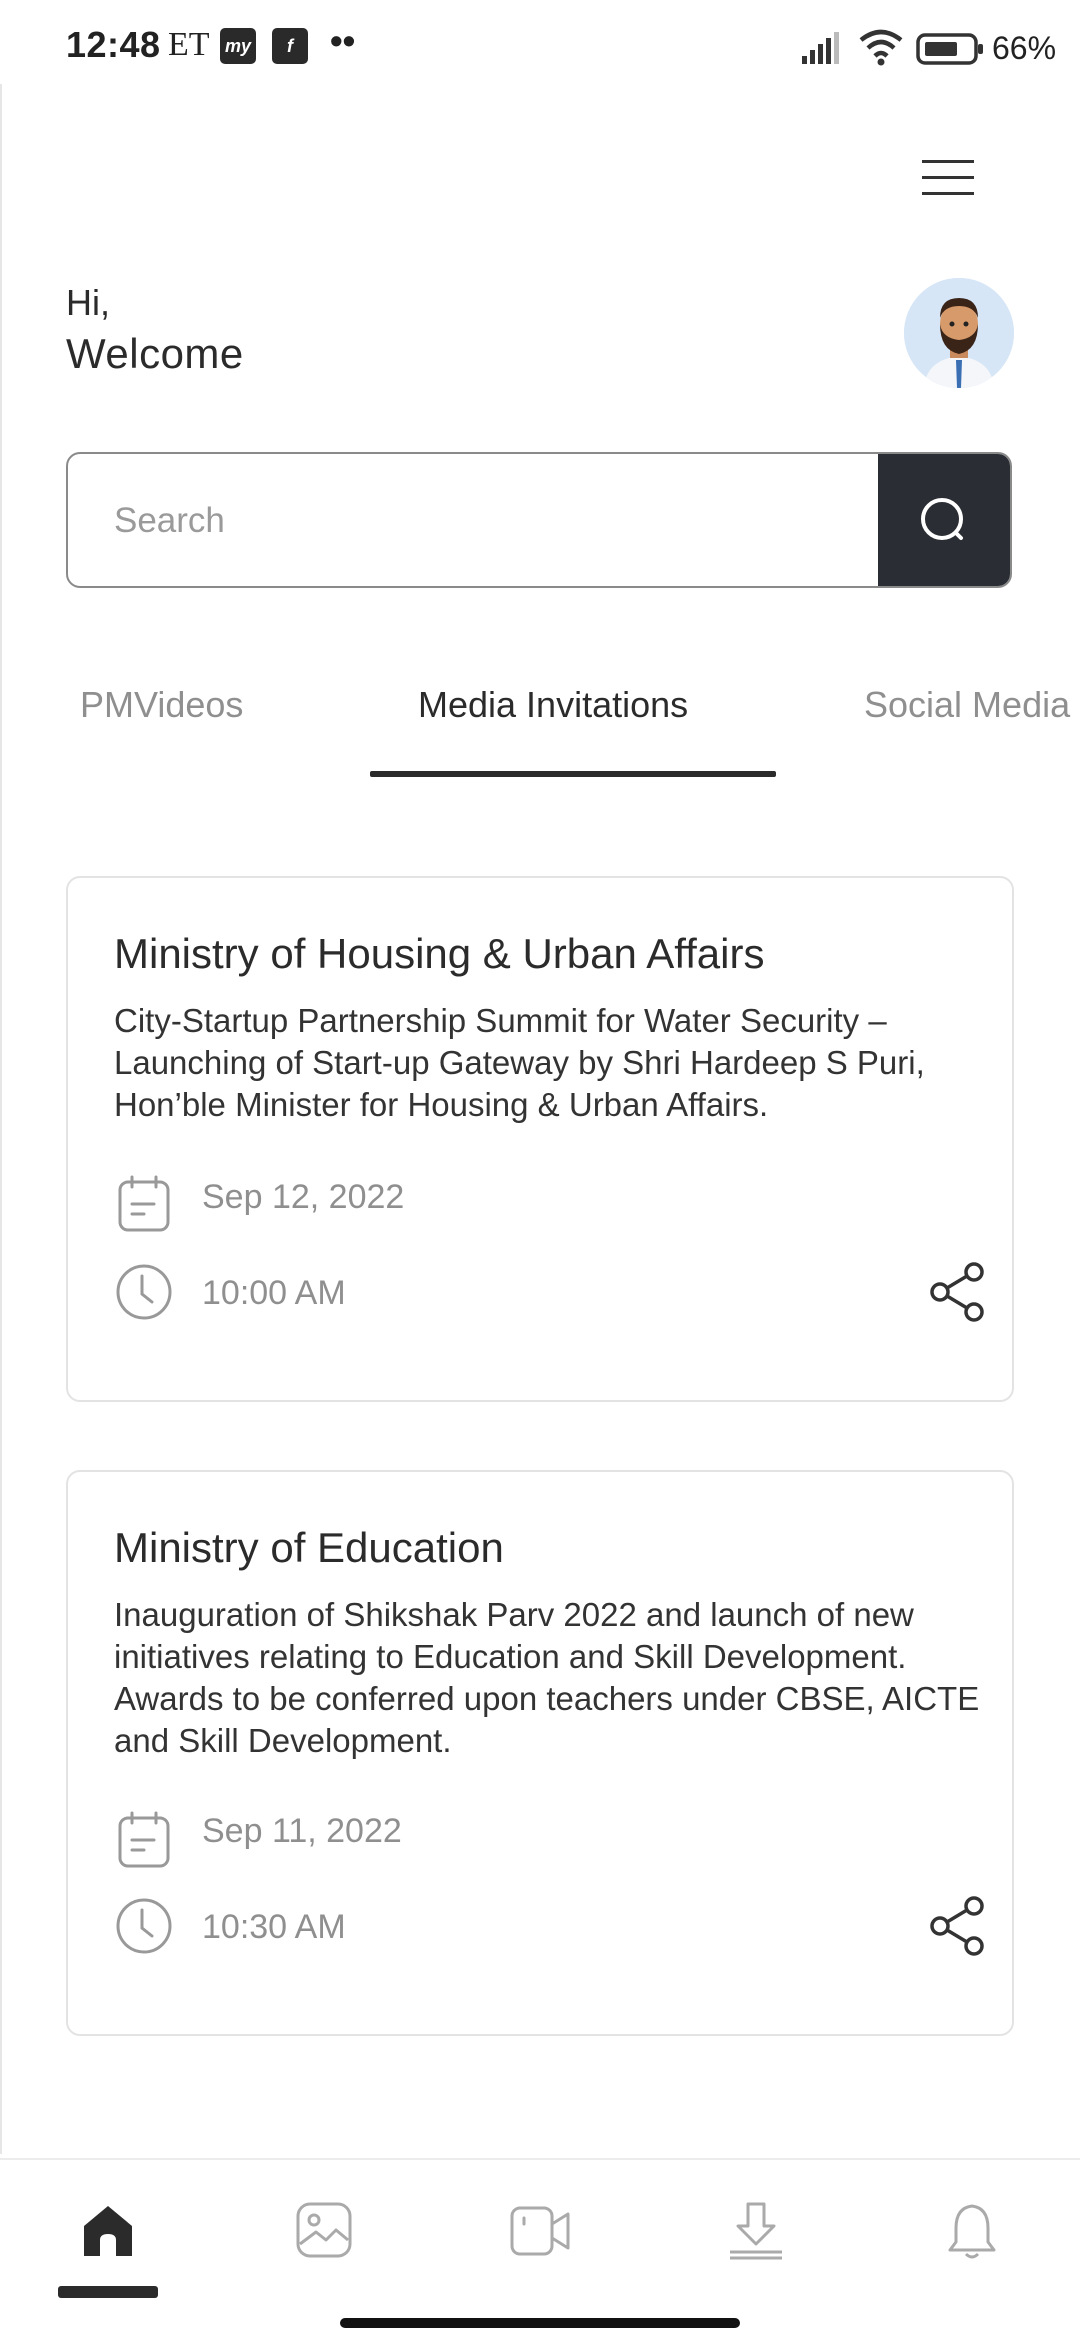  What do you see at coordinates (113, 44) in the screenshot?
I see `status-time: 12:48` at bounding box center [113, 44].